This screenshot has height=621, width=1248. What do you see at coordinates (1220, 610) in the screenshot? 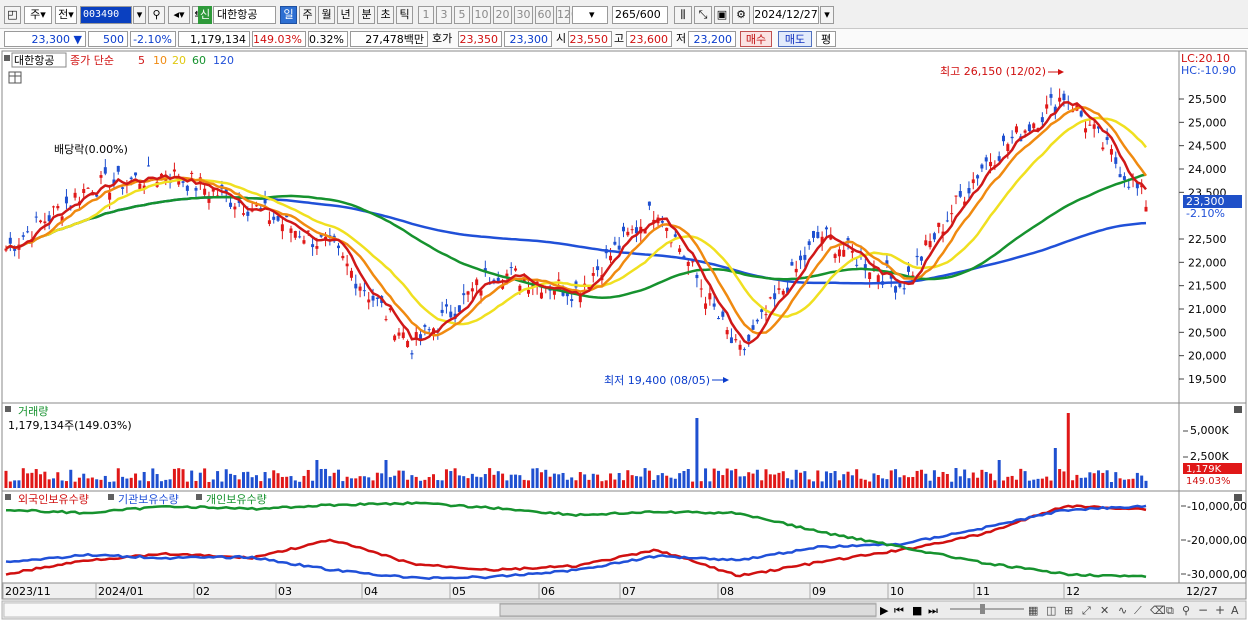
I see `zoom-in-icon: +` at bounding box center [1220, 610].